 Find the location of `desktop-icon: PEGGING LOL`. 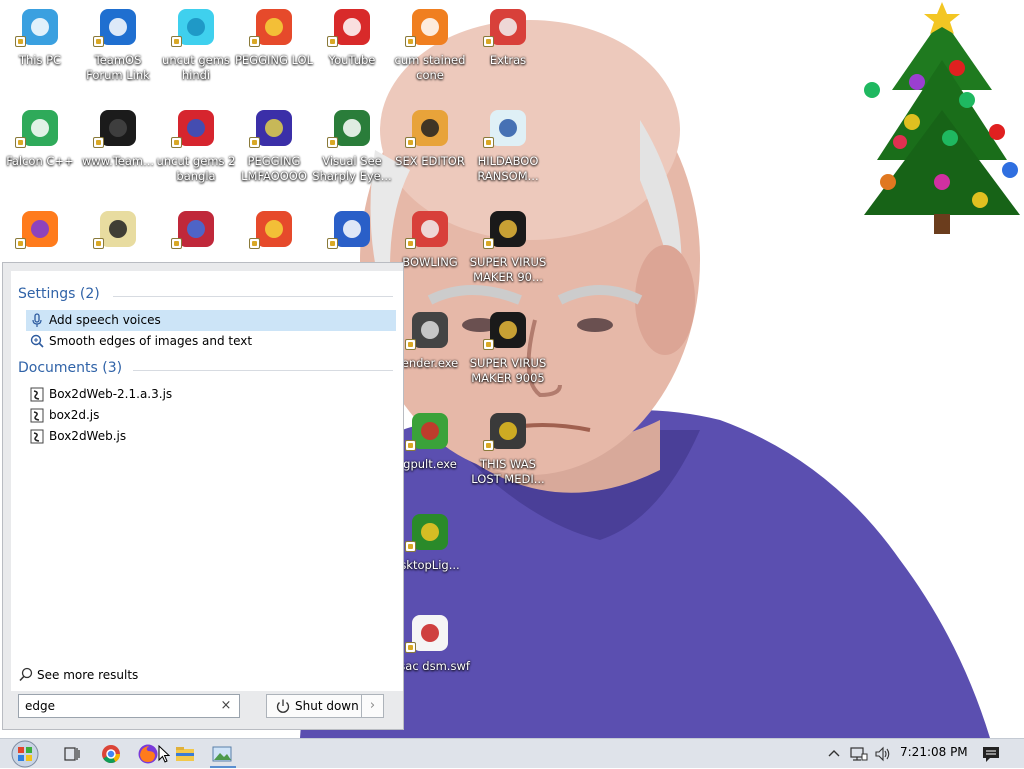

desktop-icon: PEGGING LOL is located at coordinates (274, 48).